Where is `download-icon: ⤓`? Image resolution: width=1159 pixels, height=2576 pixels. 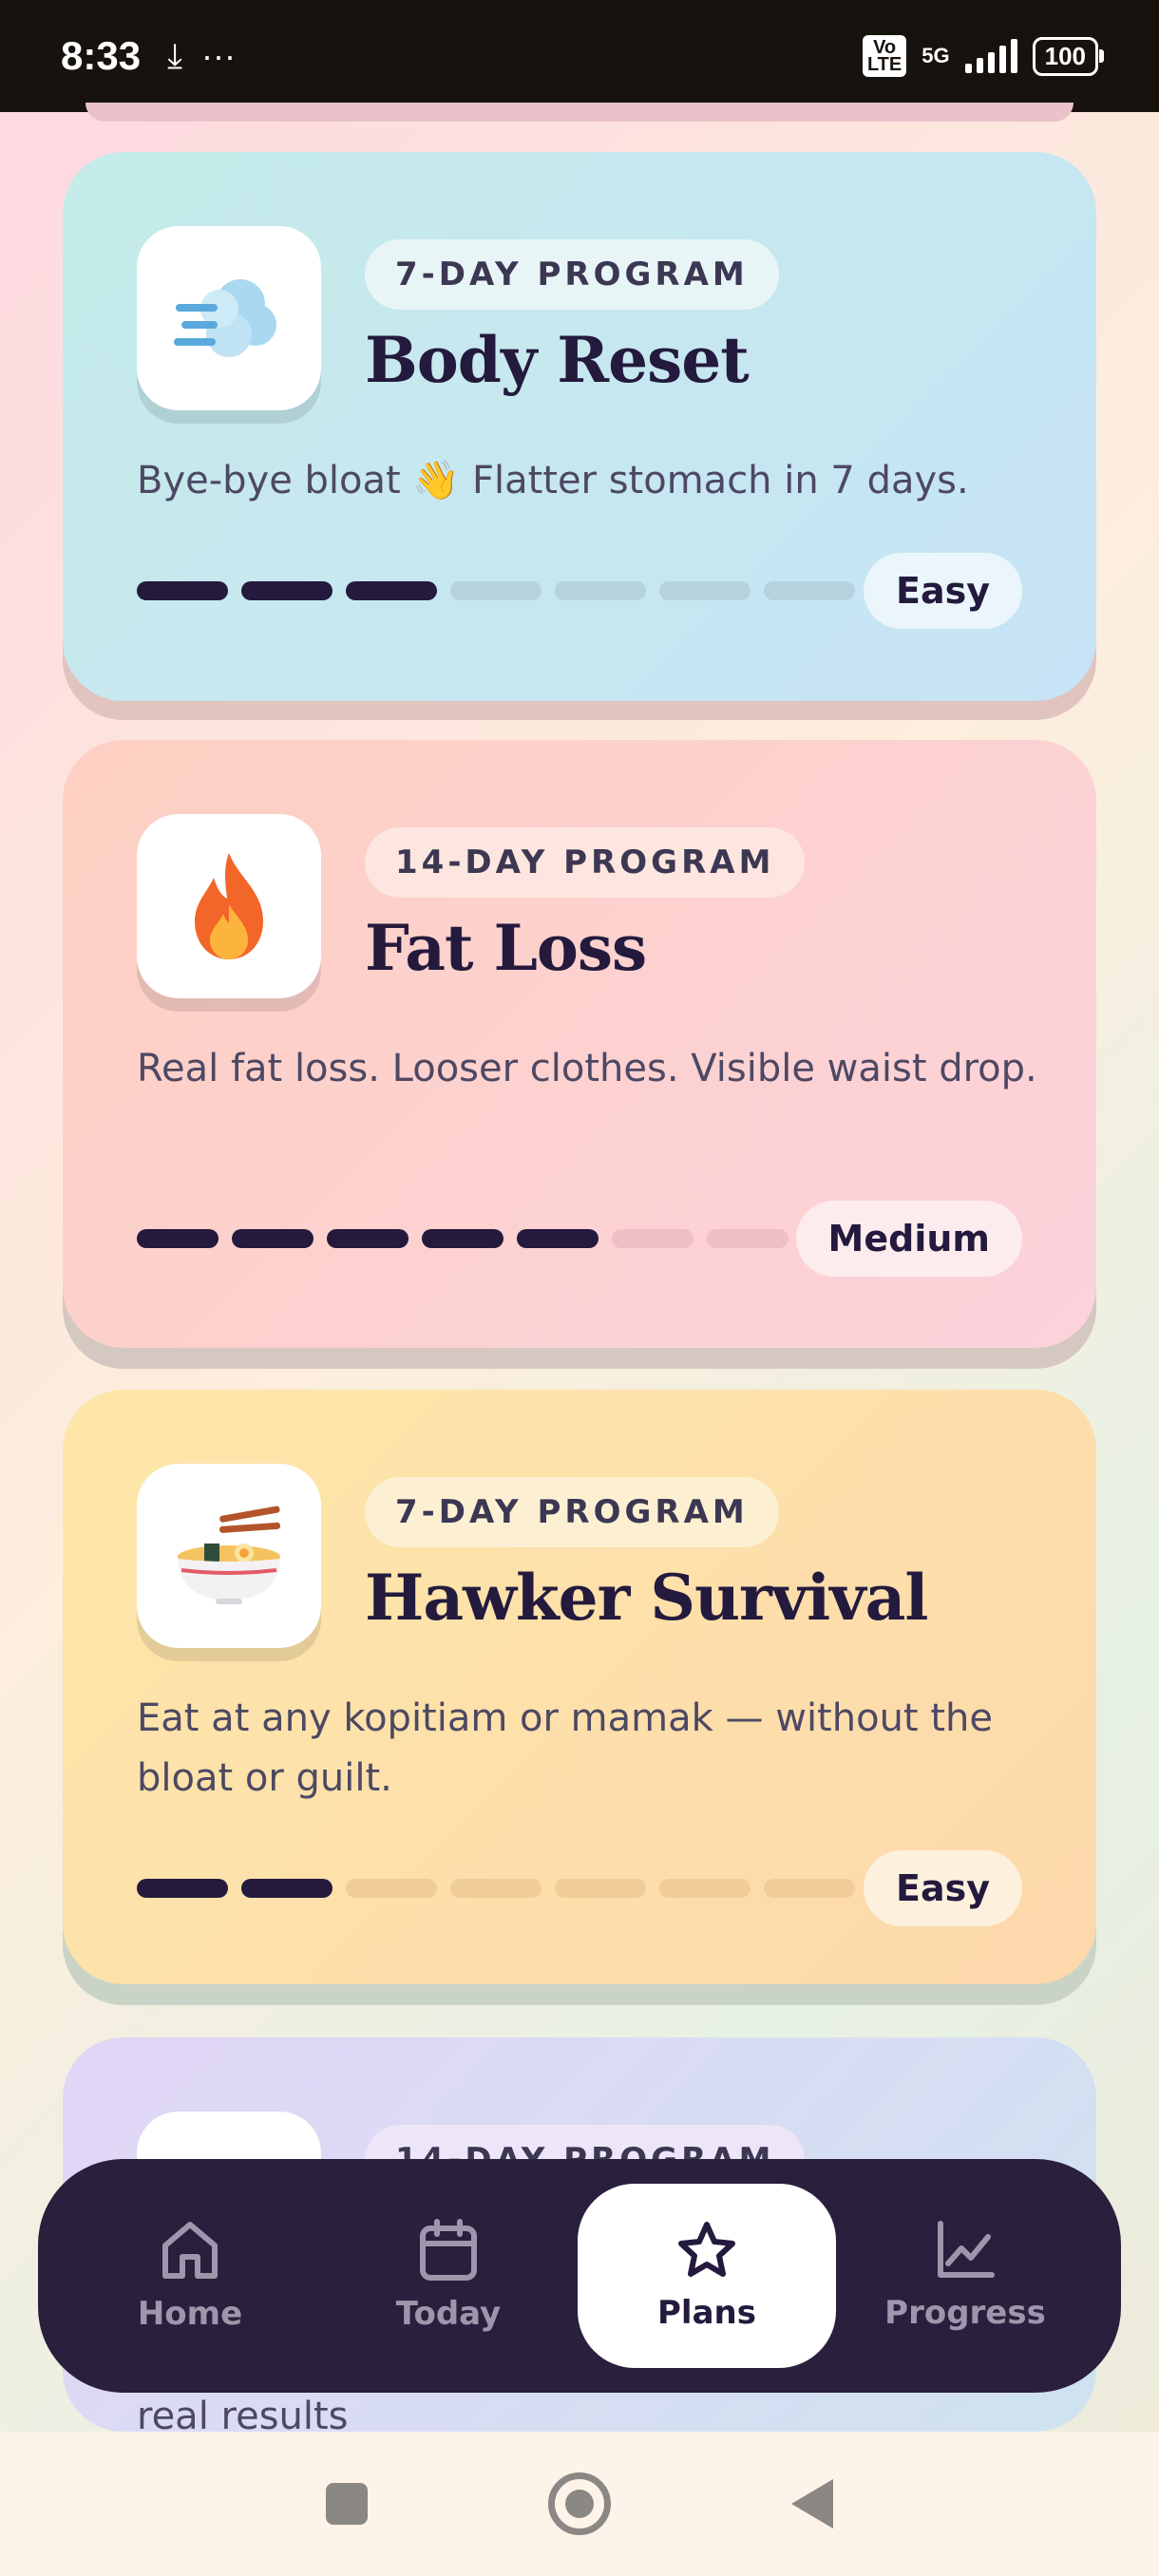 download-icon: ⤓ is located at coordinates (174, 55).